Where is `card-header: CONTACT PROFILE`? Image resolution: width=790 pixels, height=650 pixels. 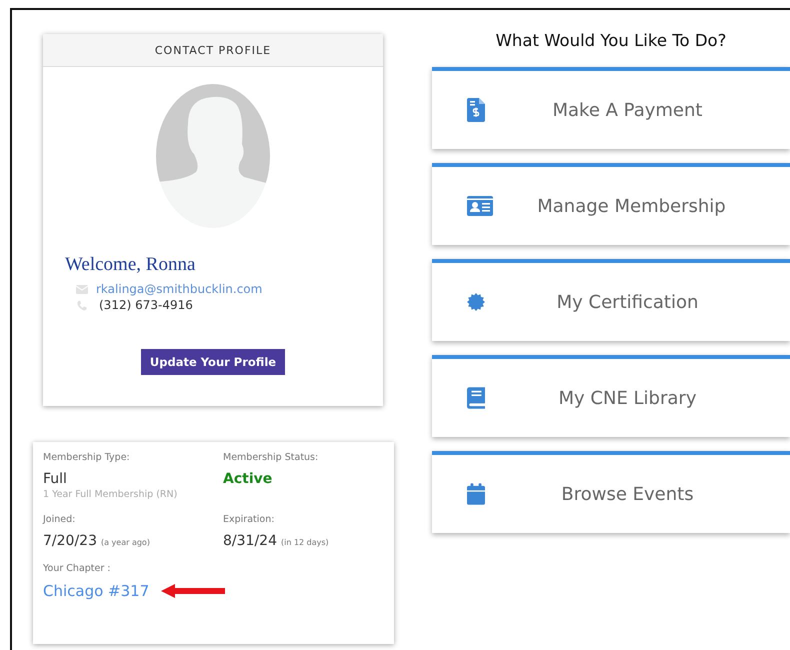 card-header: CONTACT PROFILE is located at coordinates (213, 50).